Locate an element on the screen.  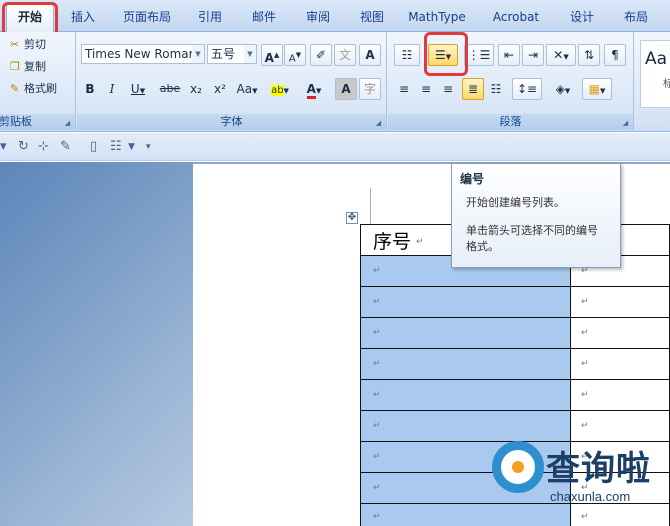
italic-button: I is located at coordinates (112, 89).